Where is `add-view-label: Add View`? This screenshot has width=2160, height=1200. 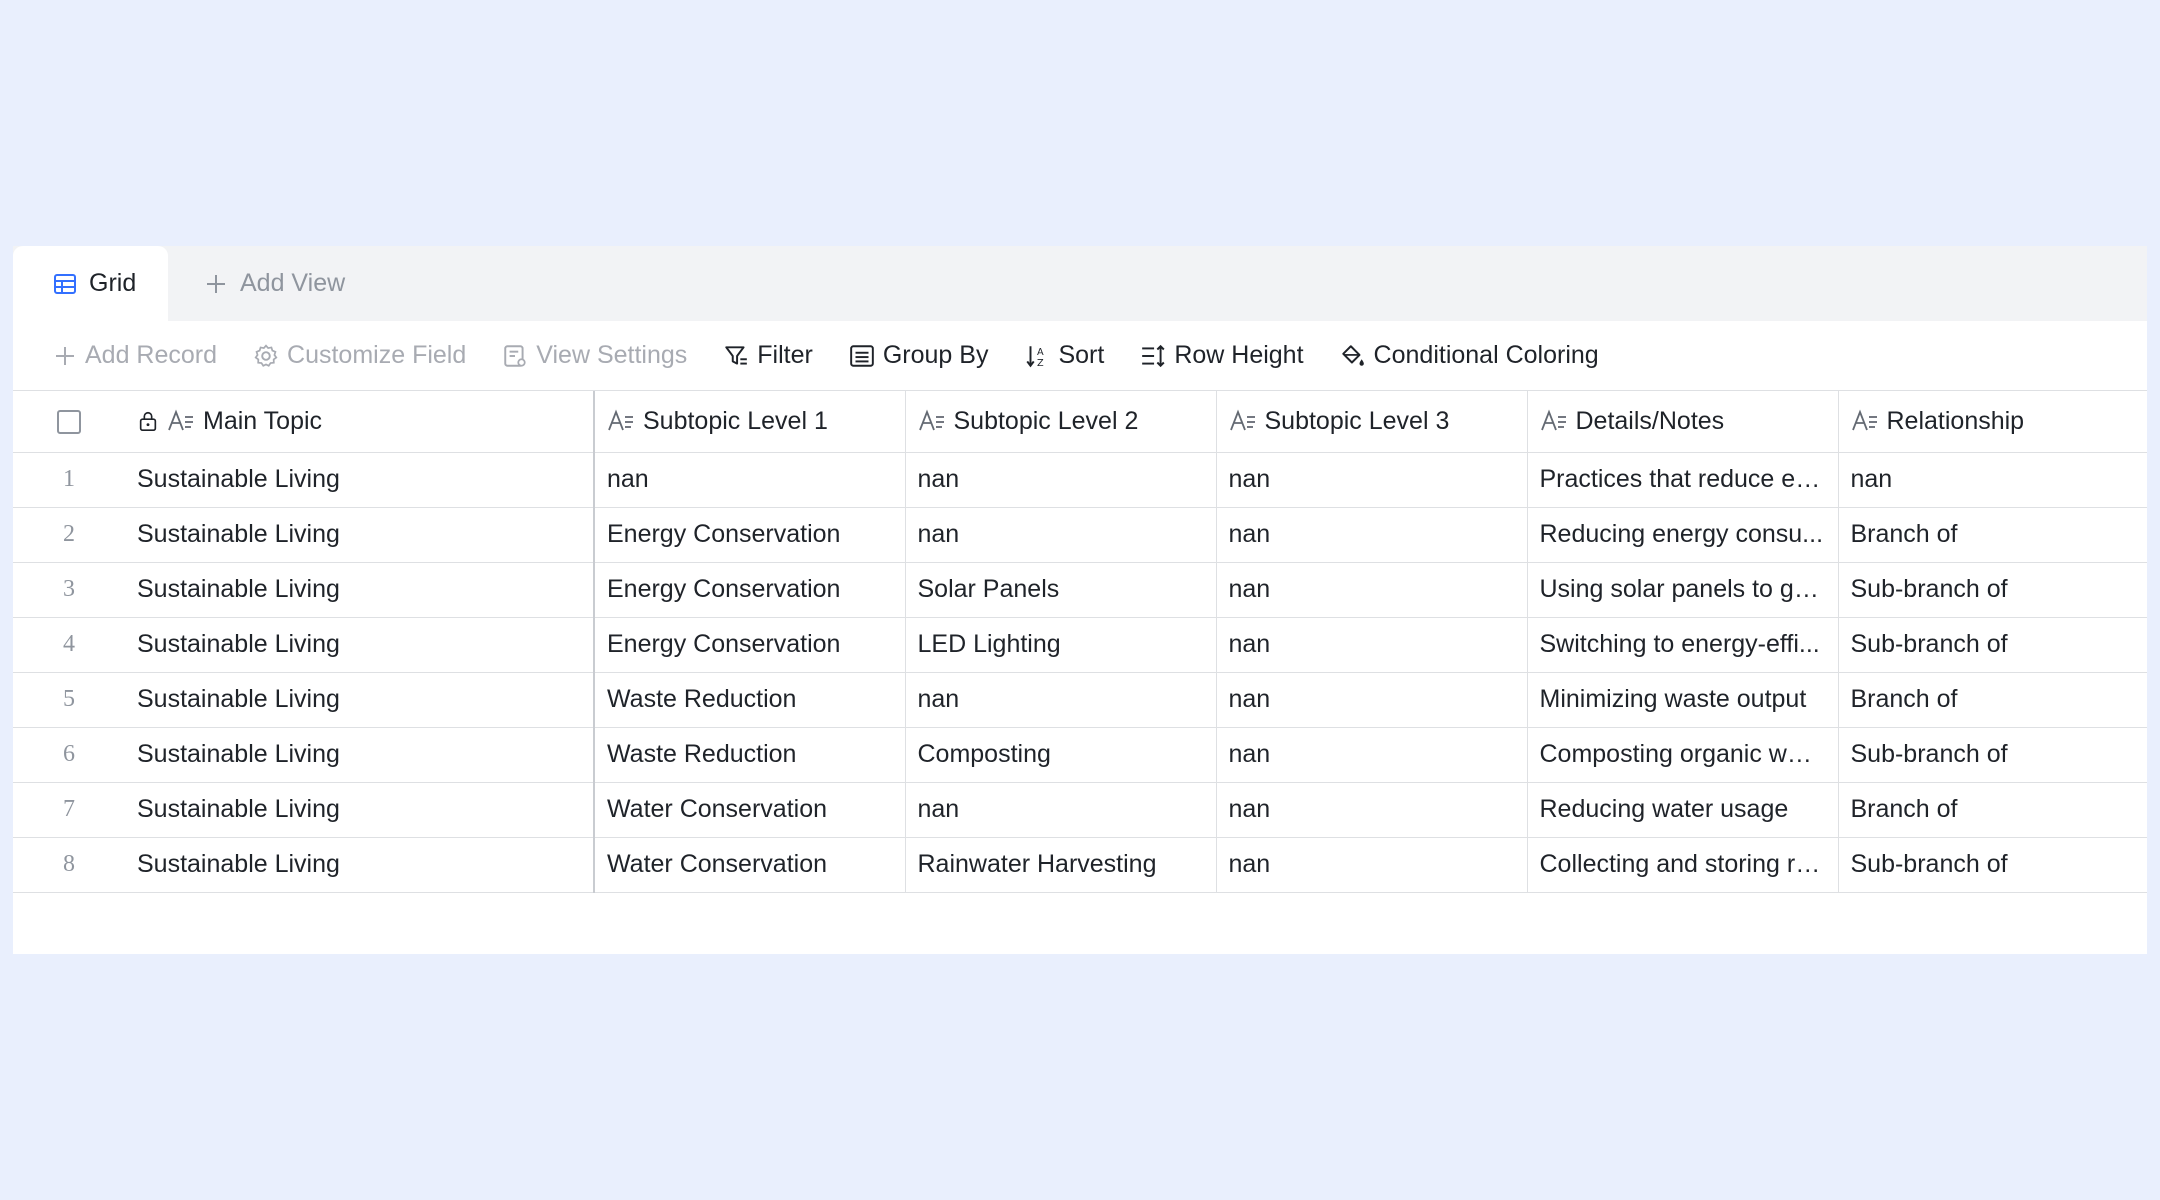
add-view-label: Add View is located at coordinates (293, 283).